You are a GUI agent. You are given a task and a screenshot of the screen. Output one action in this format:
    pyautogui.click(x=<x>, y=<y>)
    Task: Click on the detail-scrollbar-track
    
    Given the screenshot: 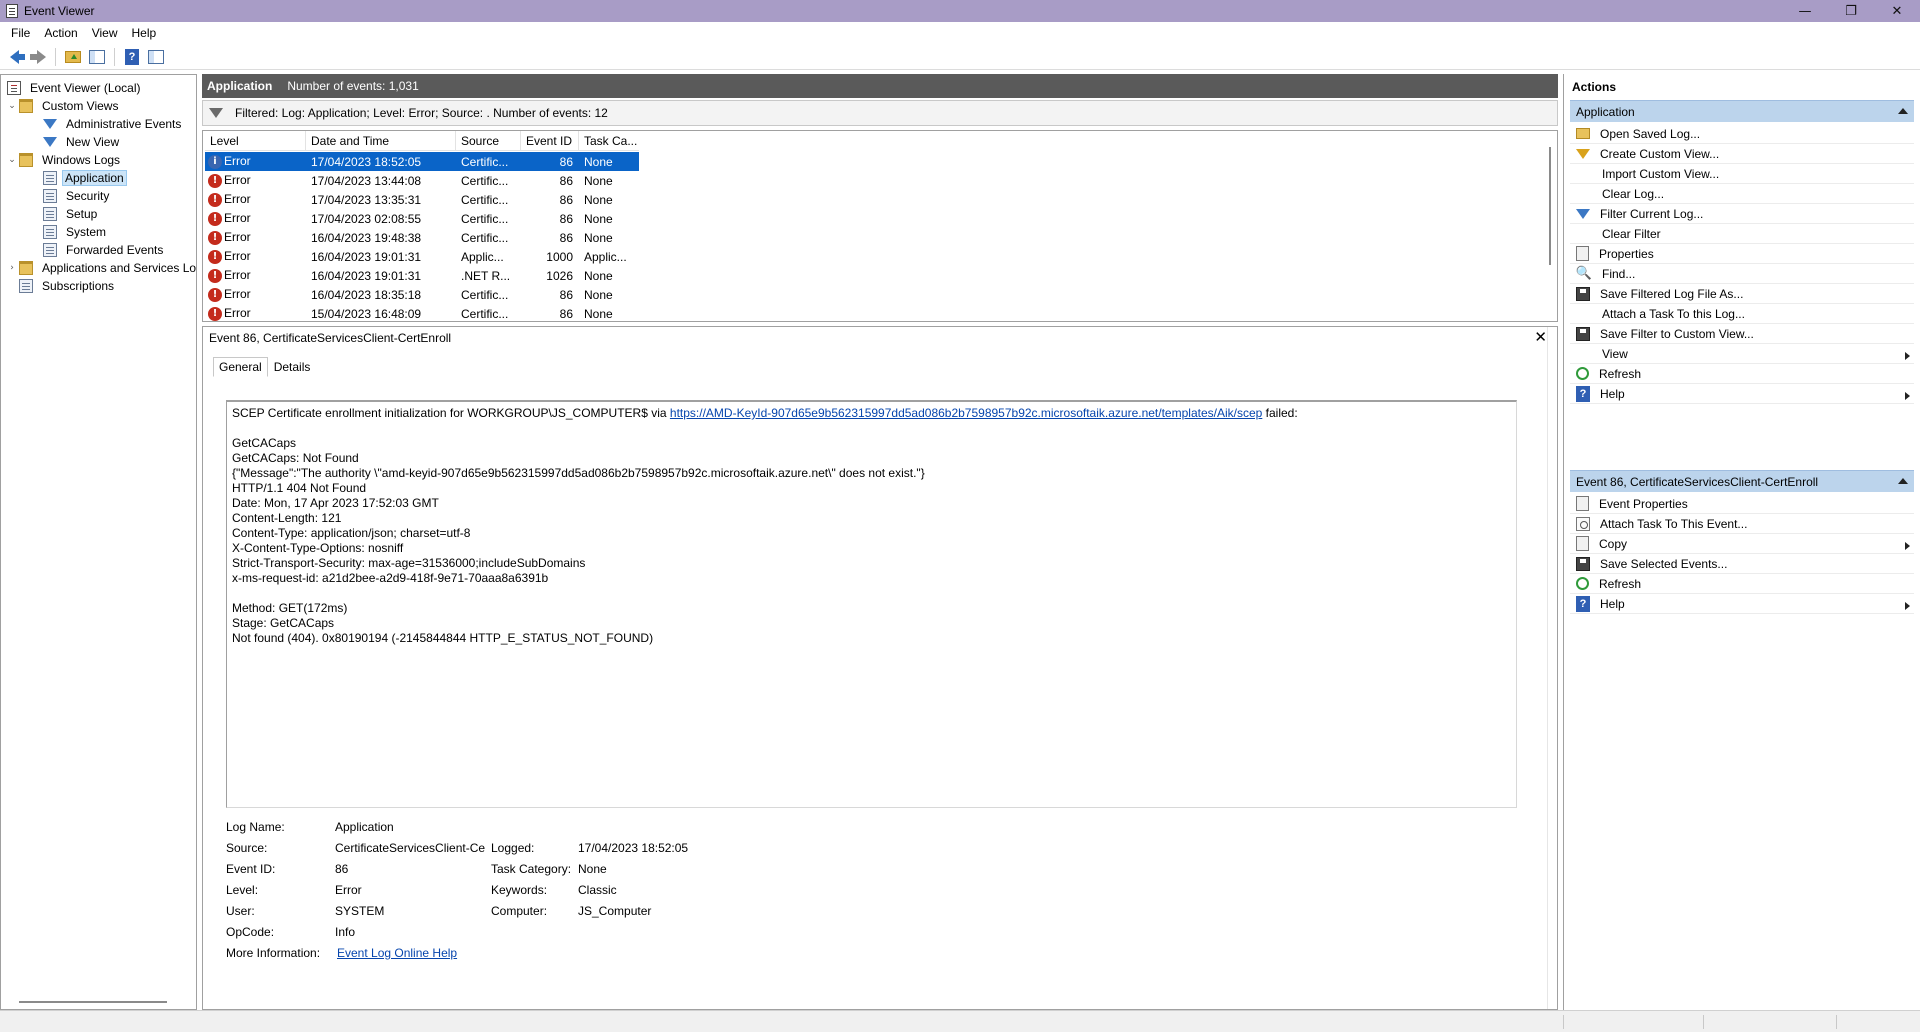 What is the action you would take?
    pyautogui.click(x=1547, y=668)
    